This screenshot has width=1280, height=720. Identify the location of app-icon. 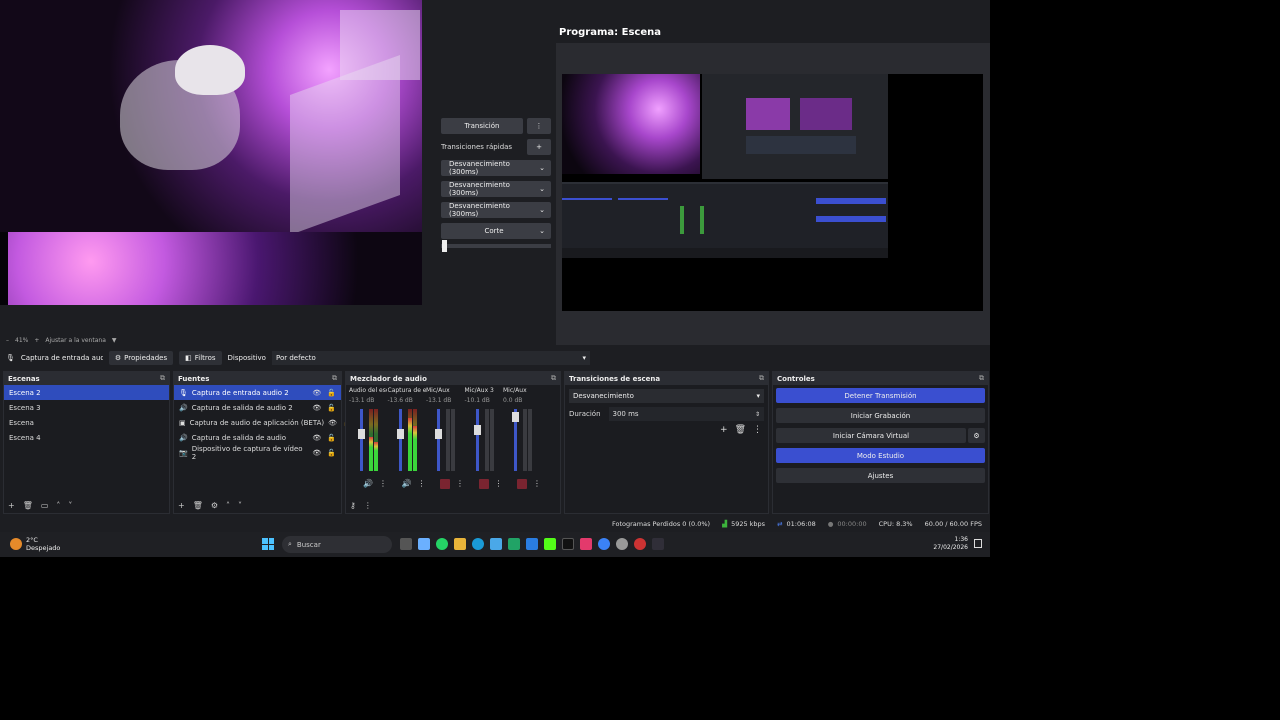
(640, 544).